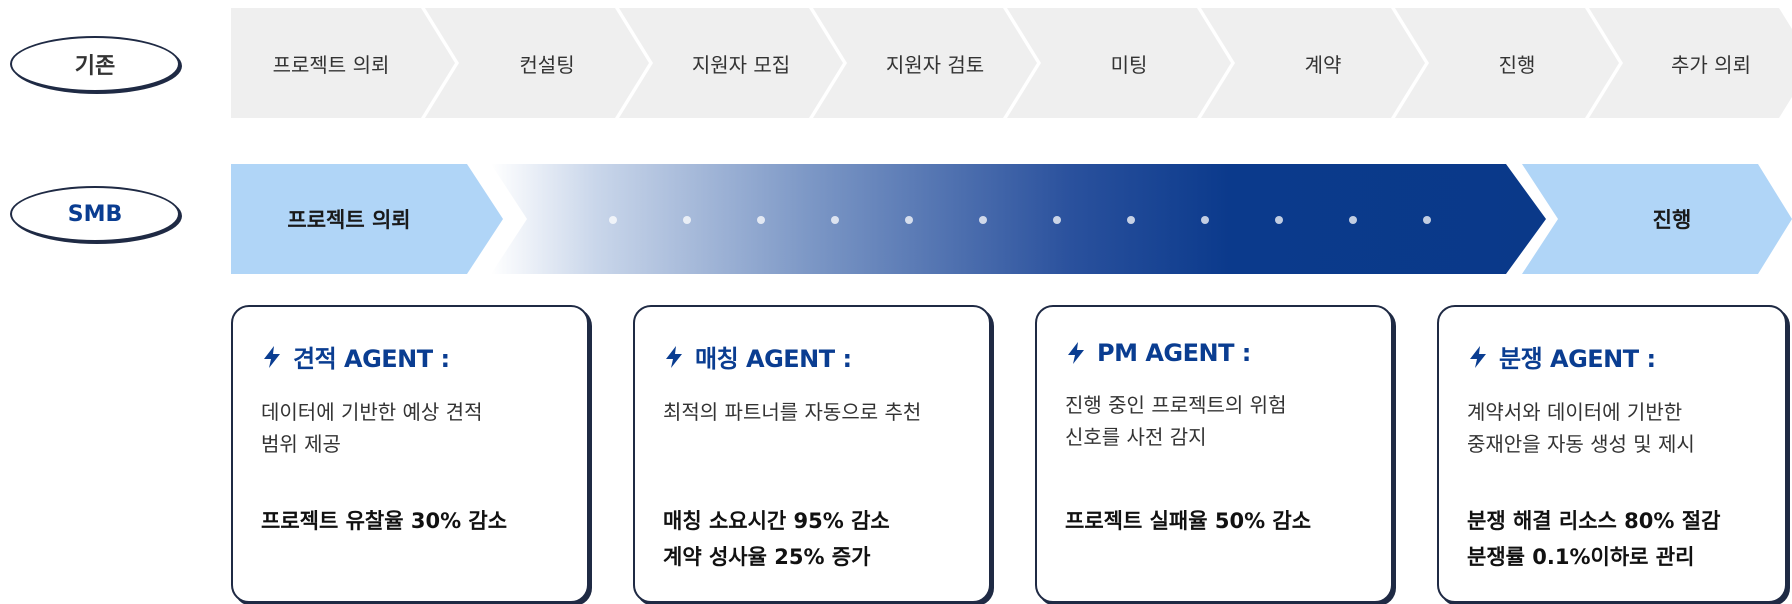  Describe the element at coordinates (1594, 521) in the screenshot. I see `agent-result-line: 분쟁 해결 리소스 80% 절감` at that location.